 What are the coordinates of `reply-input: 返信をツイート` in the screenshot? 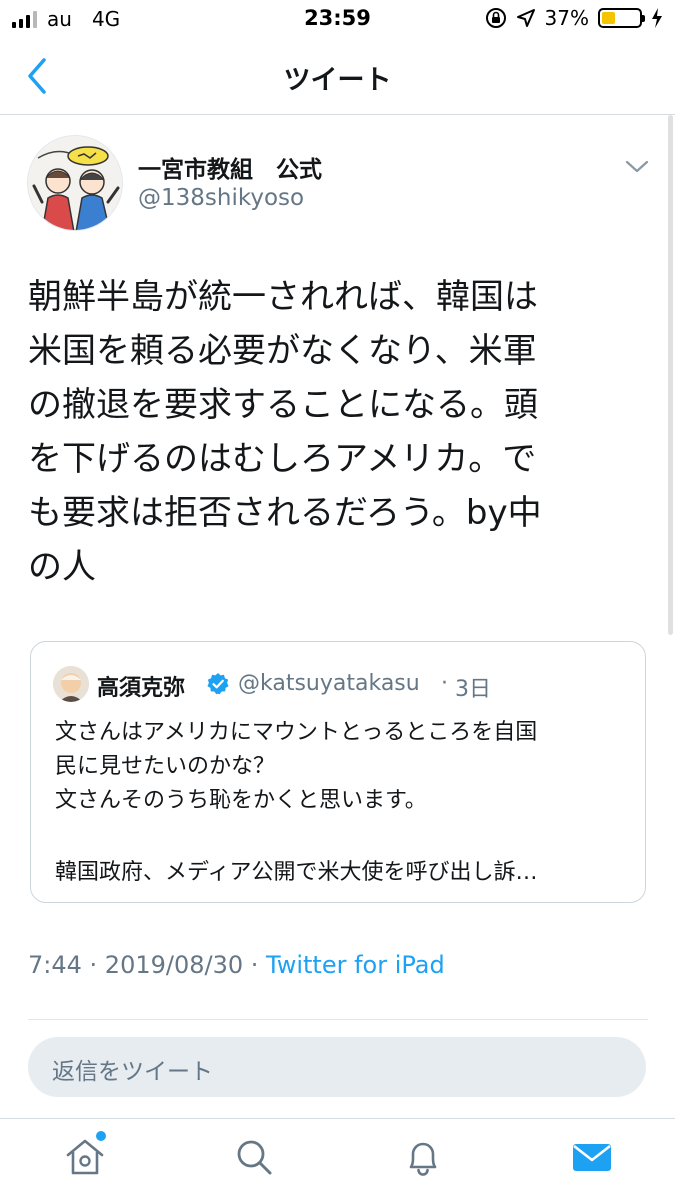 It's located at (337, 1067).